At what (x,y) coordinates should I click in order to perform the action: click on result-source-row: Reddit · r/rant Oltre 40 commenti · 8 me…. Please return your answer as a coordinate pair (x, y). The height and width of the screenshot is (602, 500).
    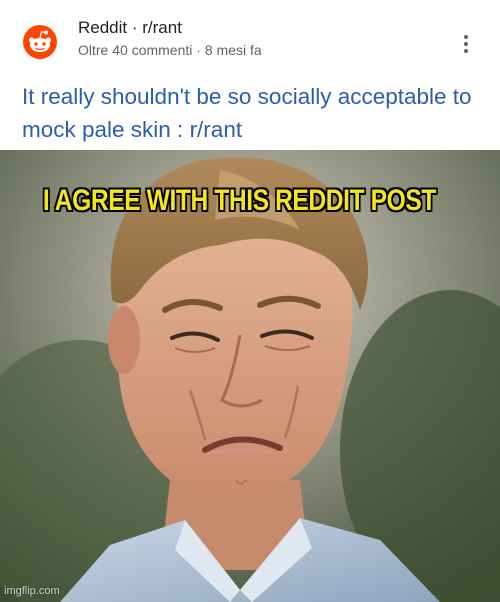
    Looking at the image, I should click on (252, 38).